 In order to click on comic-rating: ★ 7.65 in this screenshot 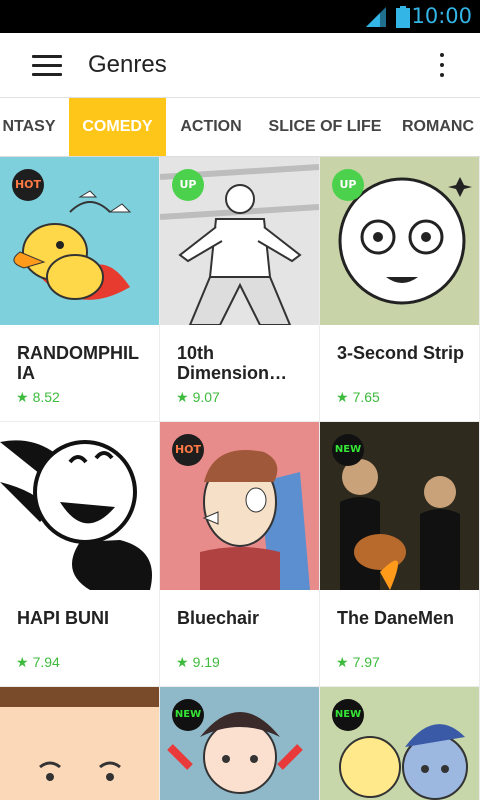, I will do `click(358, 397)`.